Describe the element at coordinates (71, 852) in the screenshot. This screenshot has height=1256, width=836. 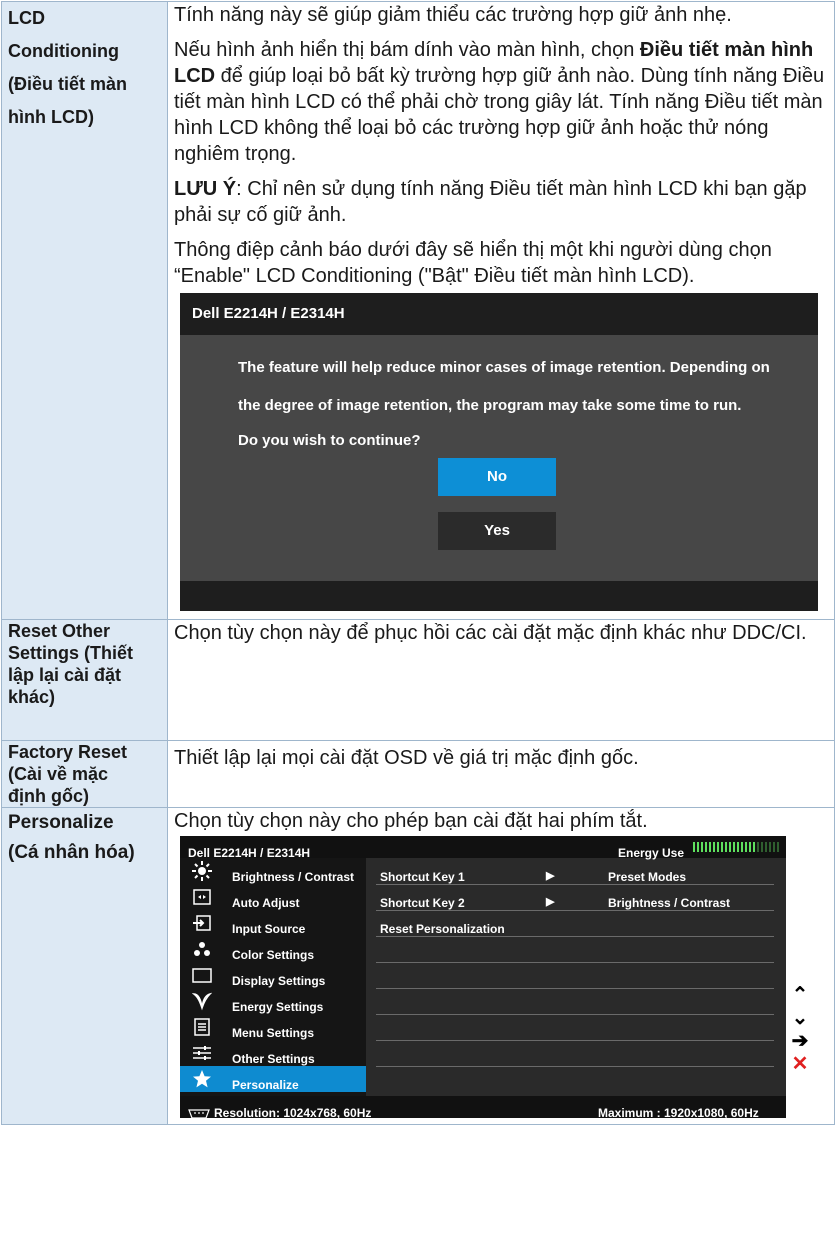
I see `label-line: (Cá nhân hóa)` at that location.